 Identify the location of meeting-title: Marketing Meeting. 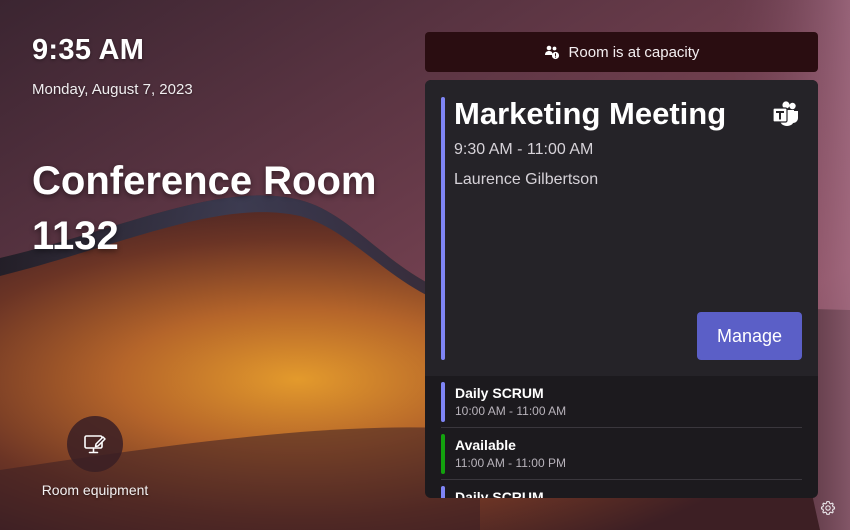
(590, 113).